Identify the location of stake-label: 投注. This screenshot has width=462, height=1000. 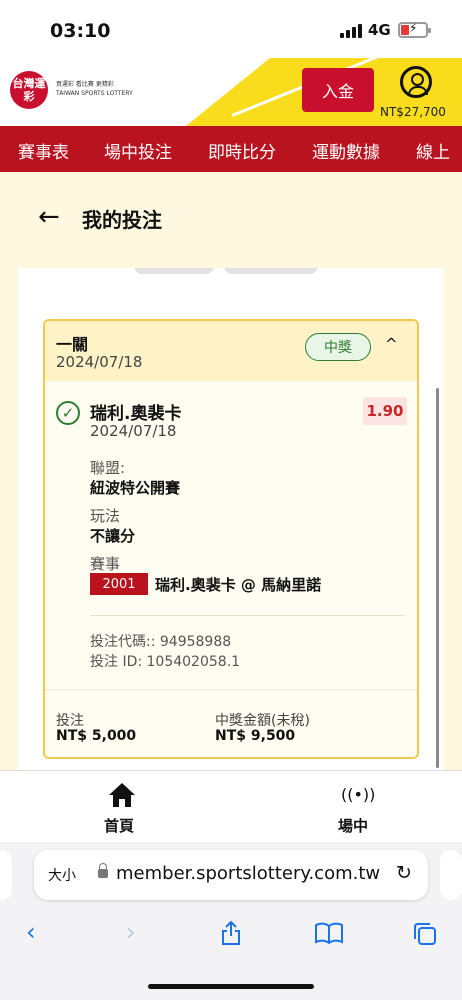
(70, 721).